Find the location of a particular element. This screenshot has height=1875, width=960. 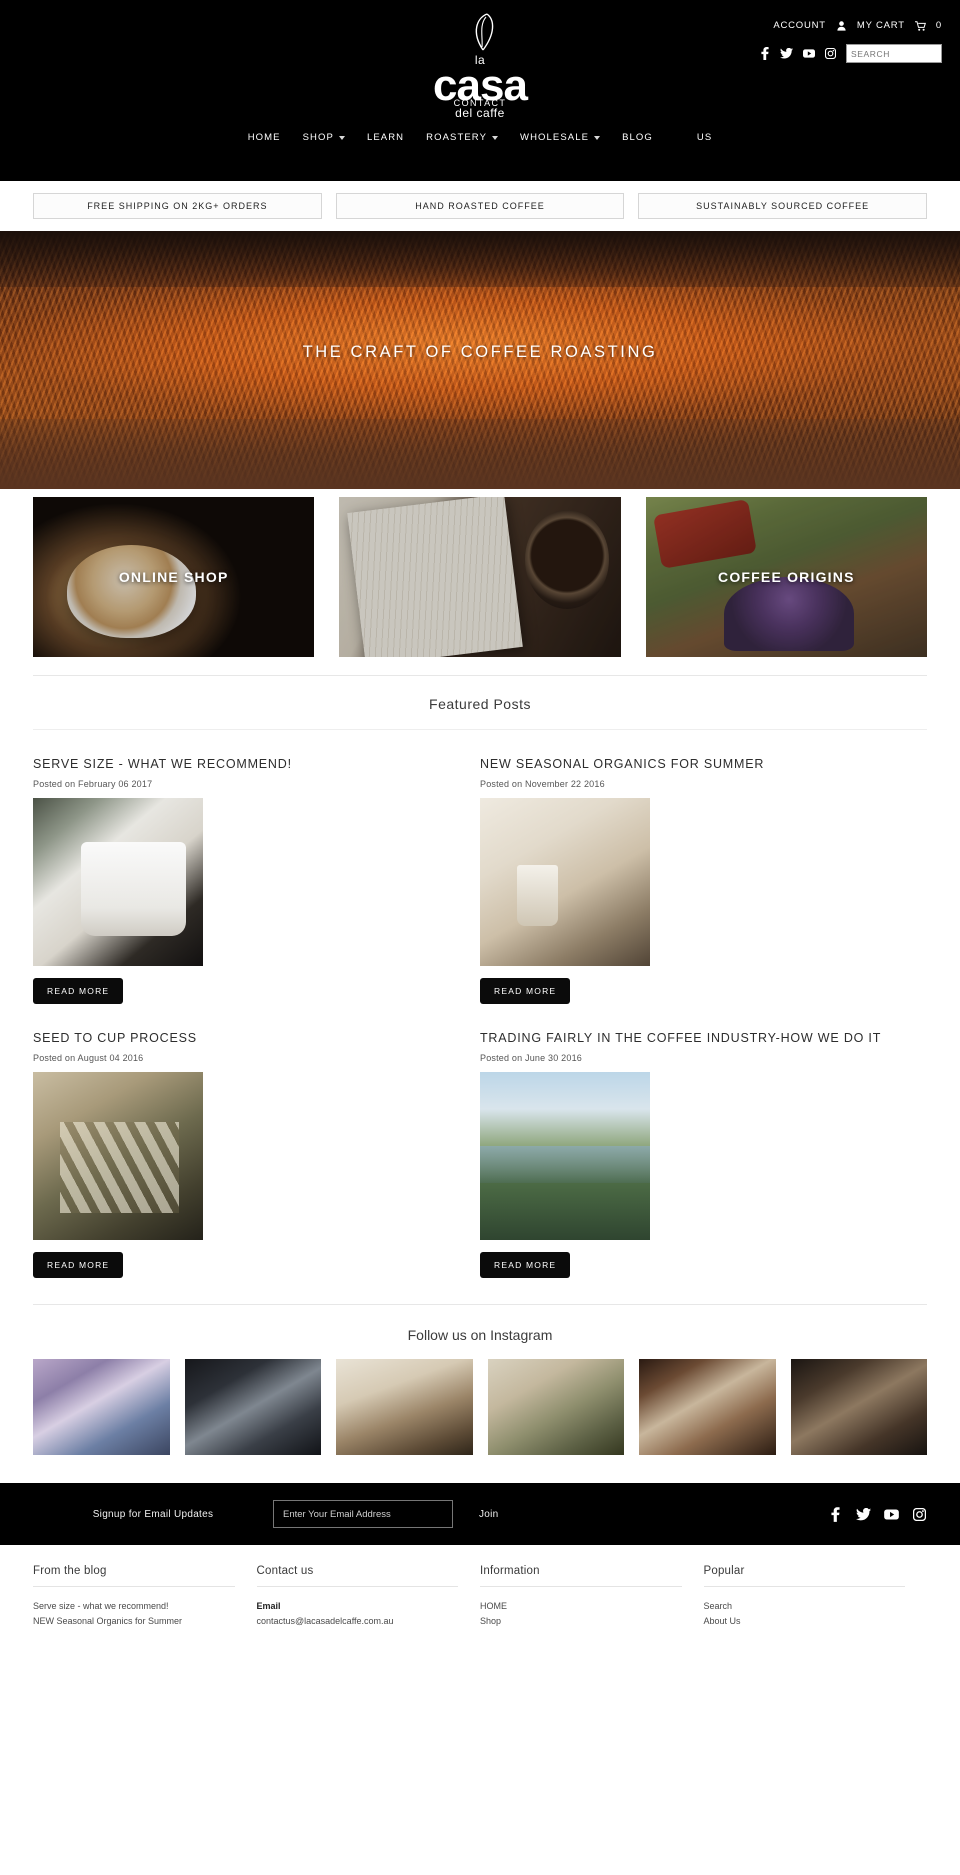

nav-label: HOME is located at coordinates (264, 137).